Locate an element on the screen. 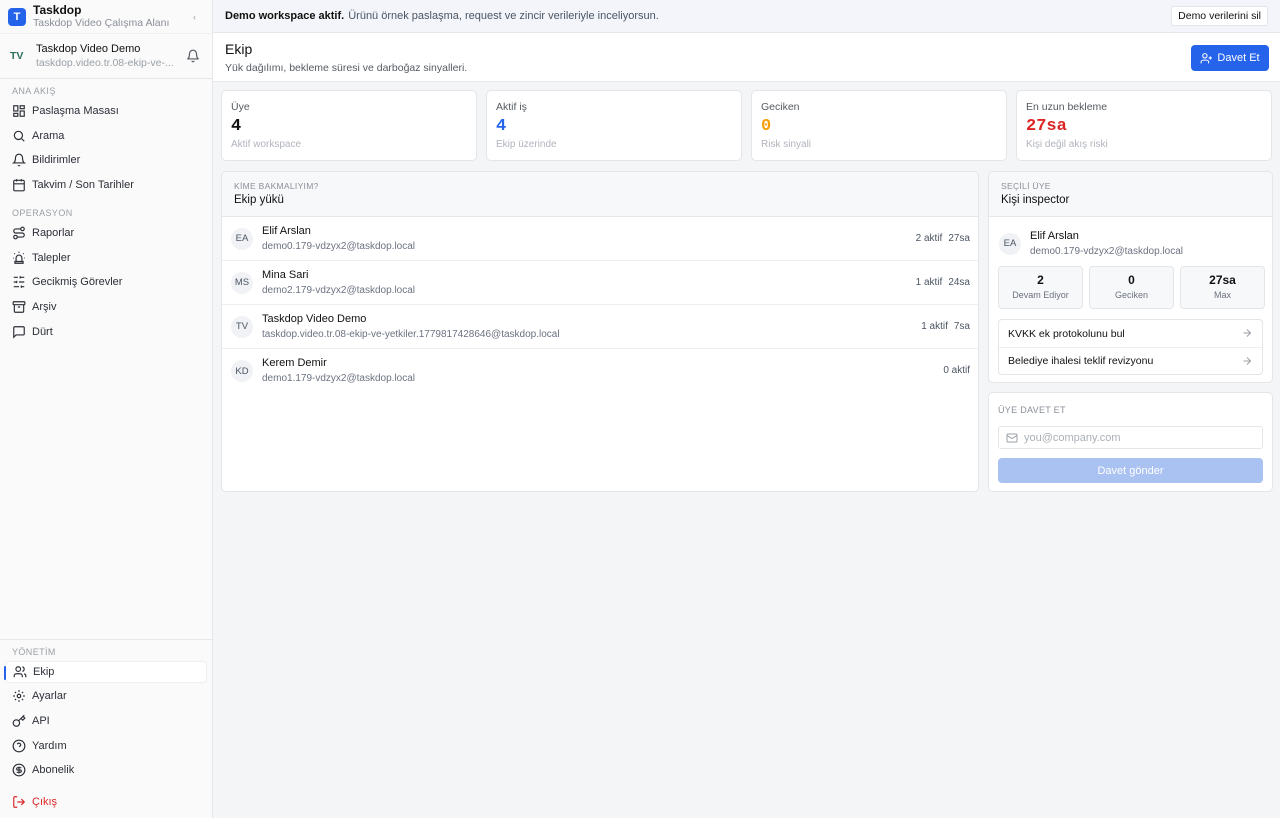 The image size is (1280, 818). invite-email-input is located at coordinates (1139, 437).